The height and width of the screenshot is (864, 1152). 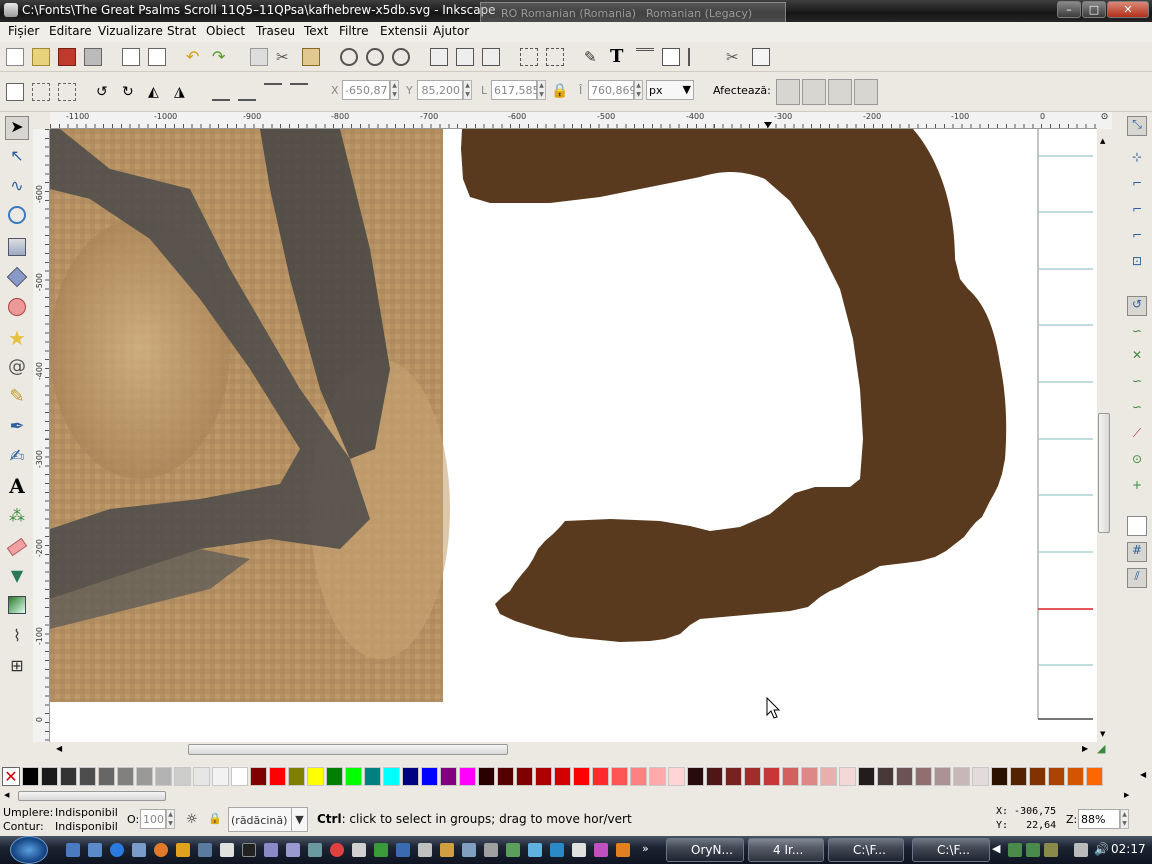 I want to click on language-bar: RO Romanian (Romania) Romanian (Legacy), so click(x=633, y=12).